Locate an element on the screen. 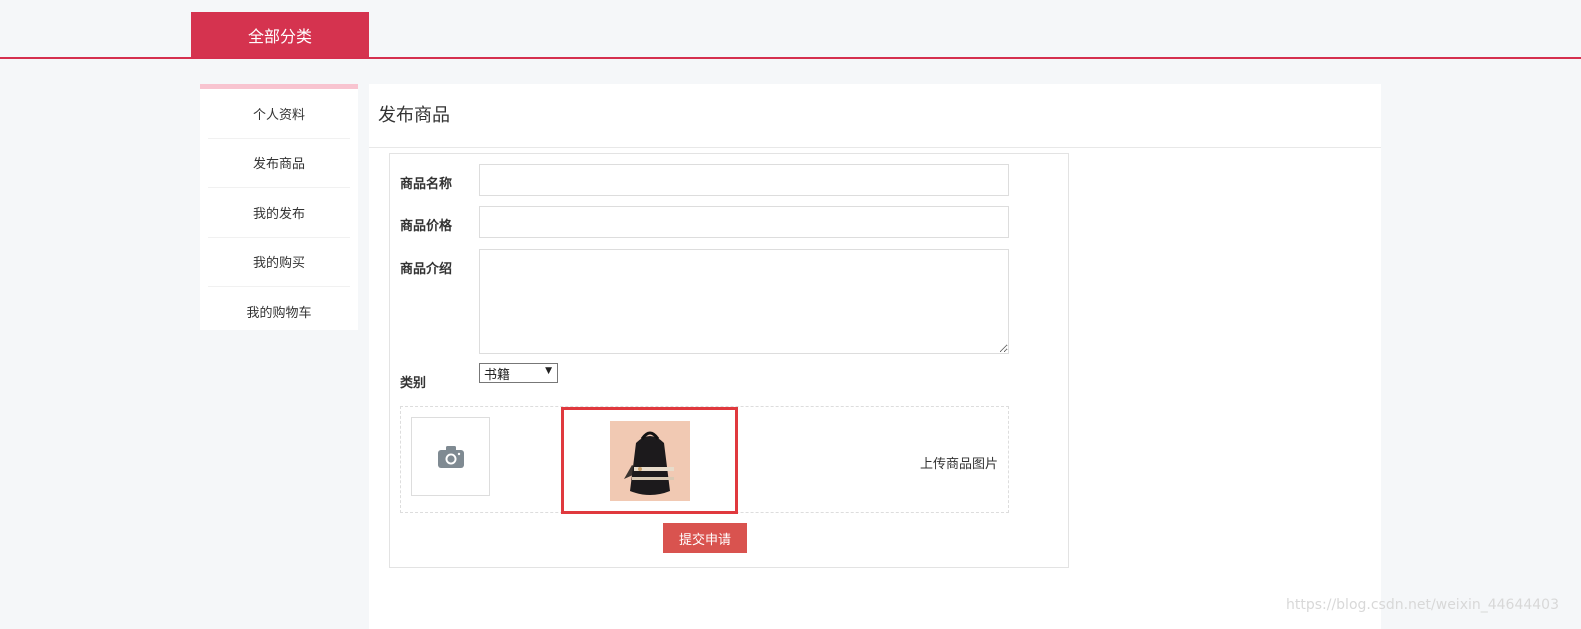 The width and height of the screenshot is (1581, 629). sidebar-item-label: 个人资料 is located at coordinates (278, 115).